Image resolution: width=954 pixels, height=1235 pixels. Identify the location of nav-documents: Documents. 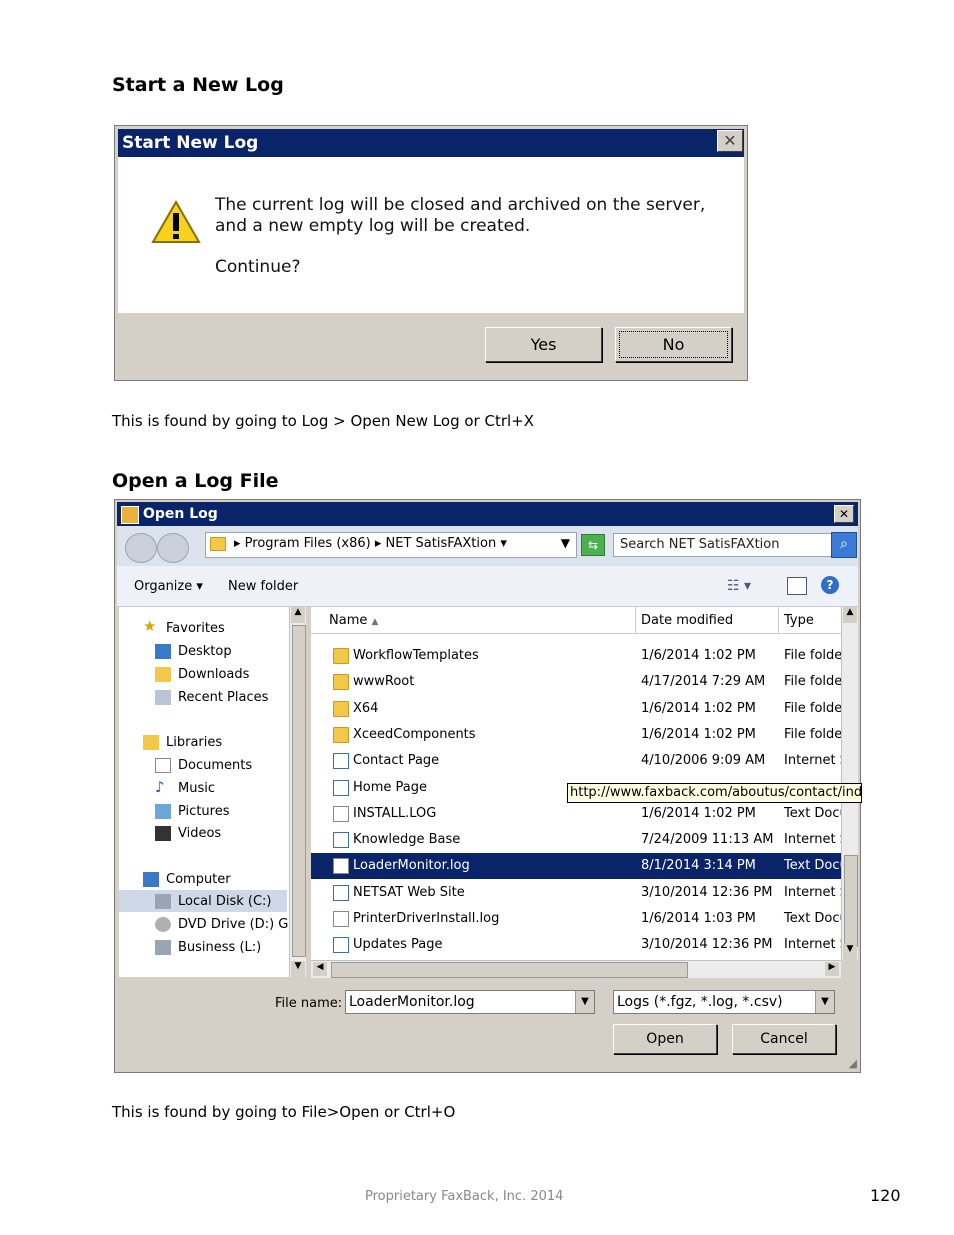
(215, 765).